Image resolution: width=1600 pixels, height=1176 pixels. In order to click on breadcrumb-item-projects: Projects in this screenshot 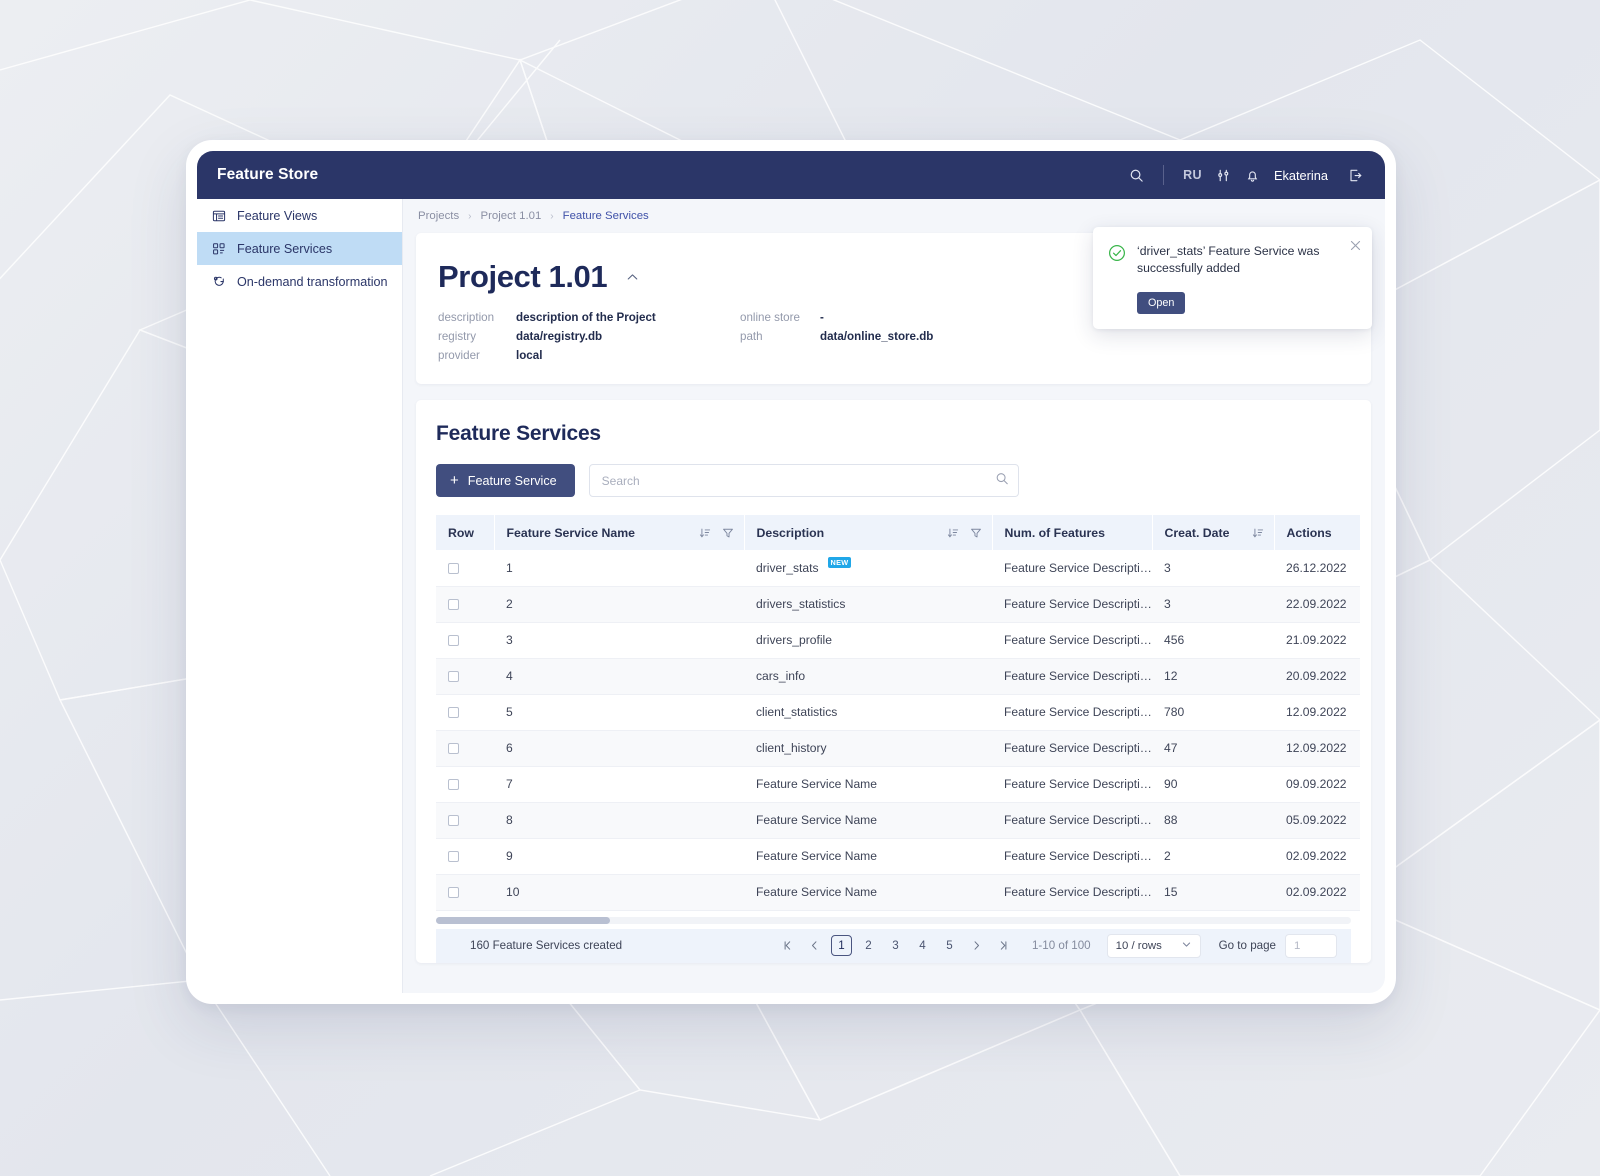, I will do `click(438, 216)`.